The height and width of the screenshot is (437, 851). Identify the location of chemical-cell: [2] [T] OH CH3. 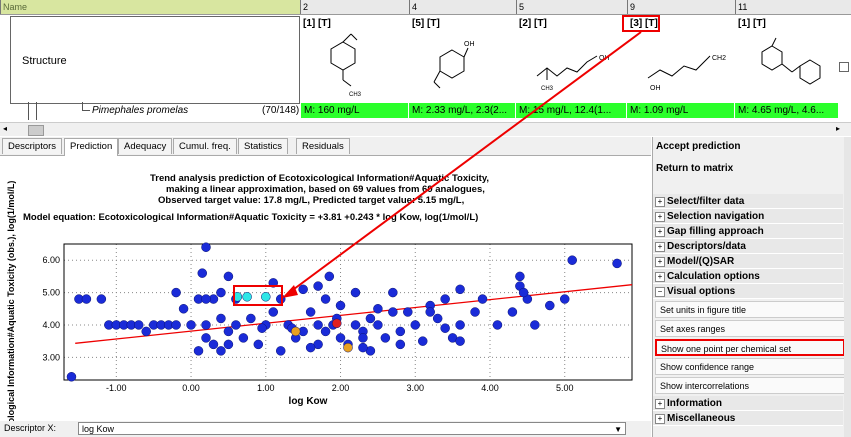
(567, 59).